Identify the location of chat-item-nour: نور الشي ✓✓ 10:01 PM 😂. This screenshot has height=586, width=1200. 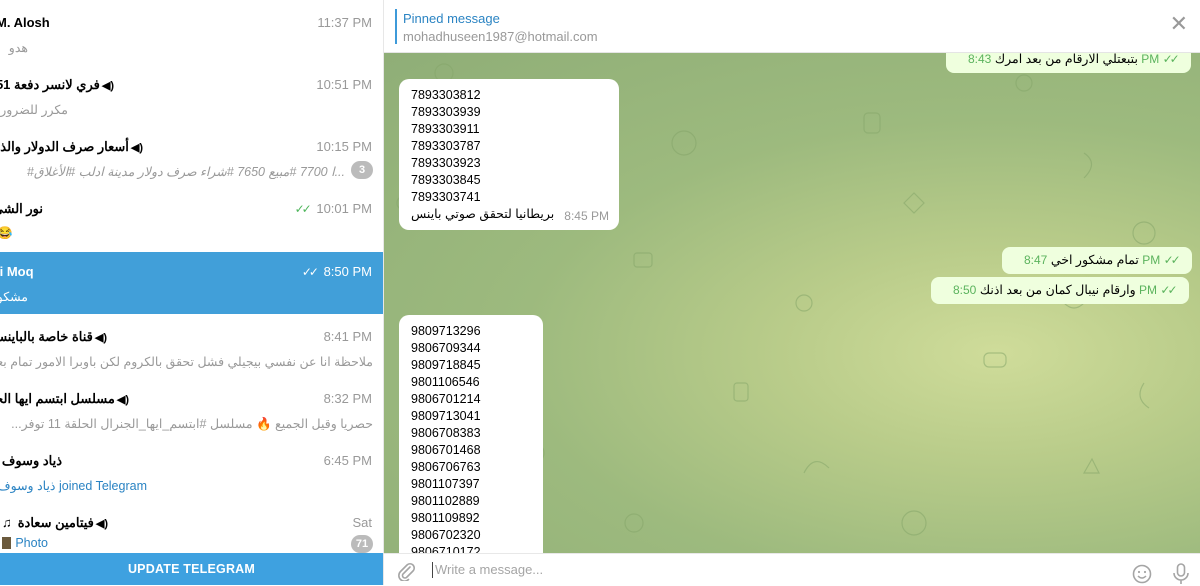
(191, 217).